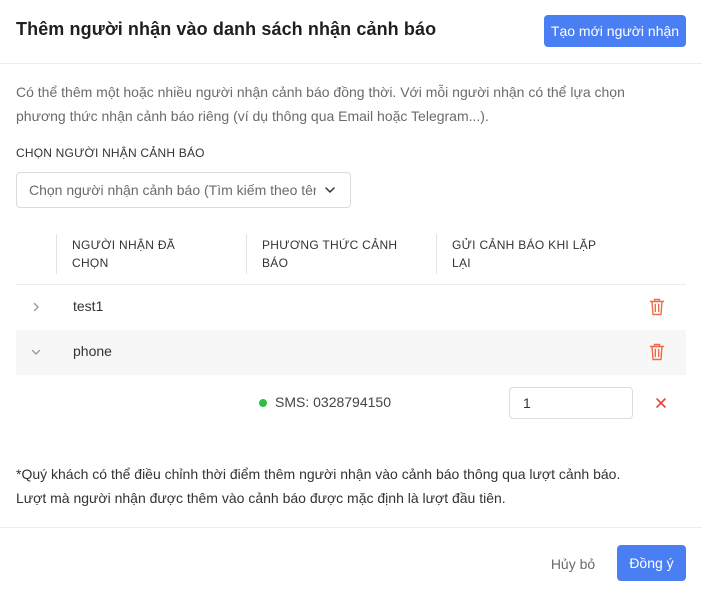  Describe the element at coordinates (110, 153) in the screenshot. I see `recipient-select-label: CHỌN NGƯỜI NHẬN CẢNH BÁO` at that location.